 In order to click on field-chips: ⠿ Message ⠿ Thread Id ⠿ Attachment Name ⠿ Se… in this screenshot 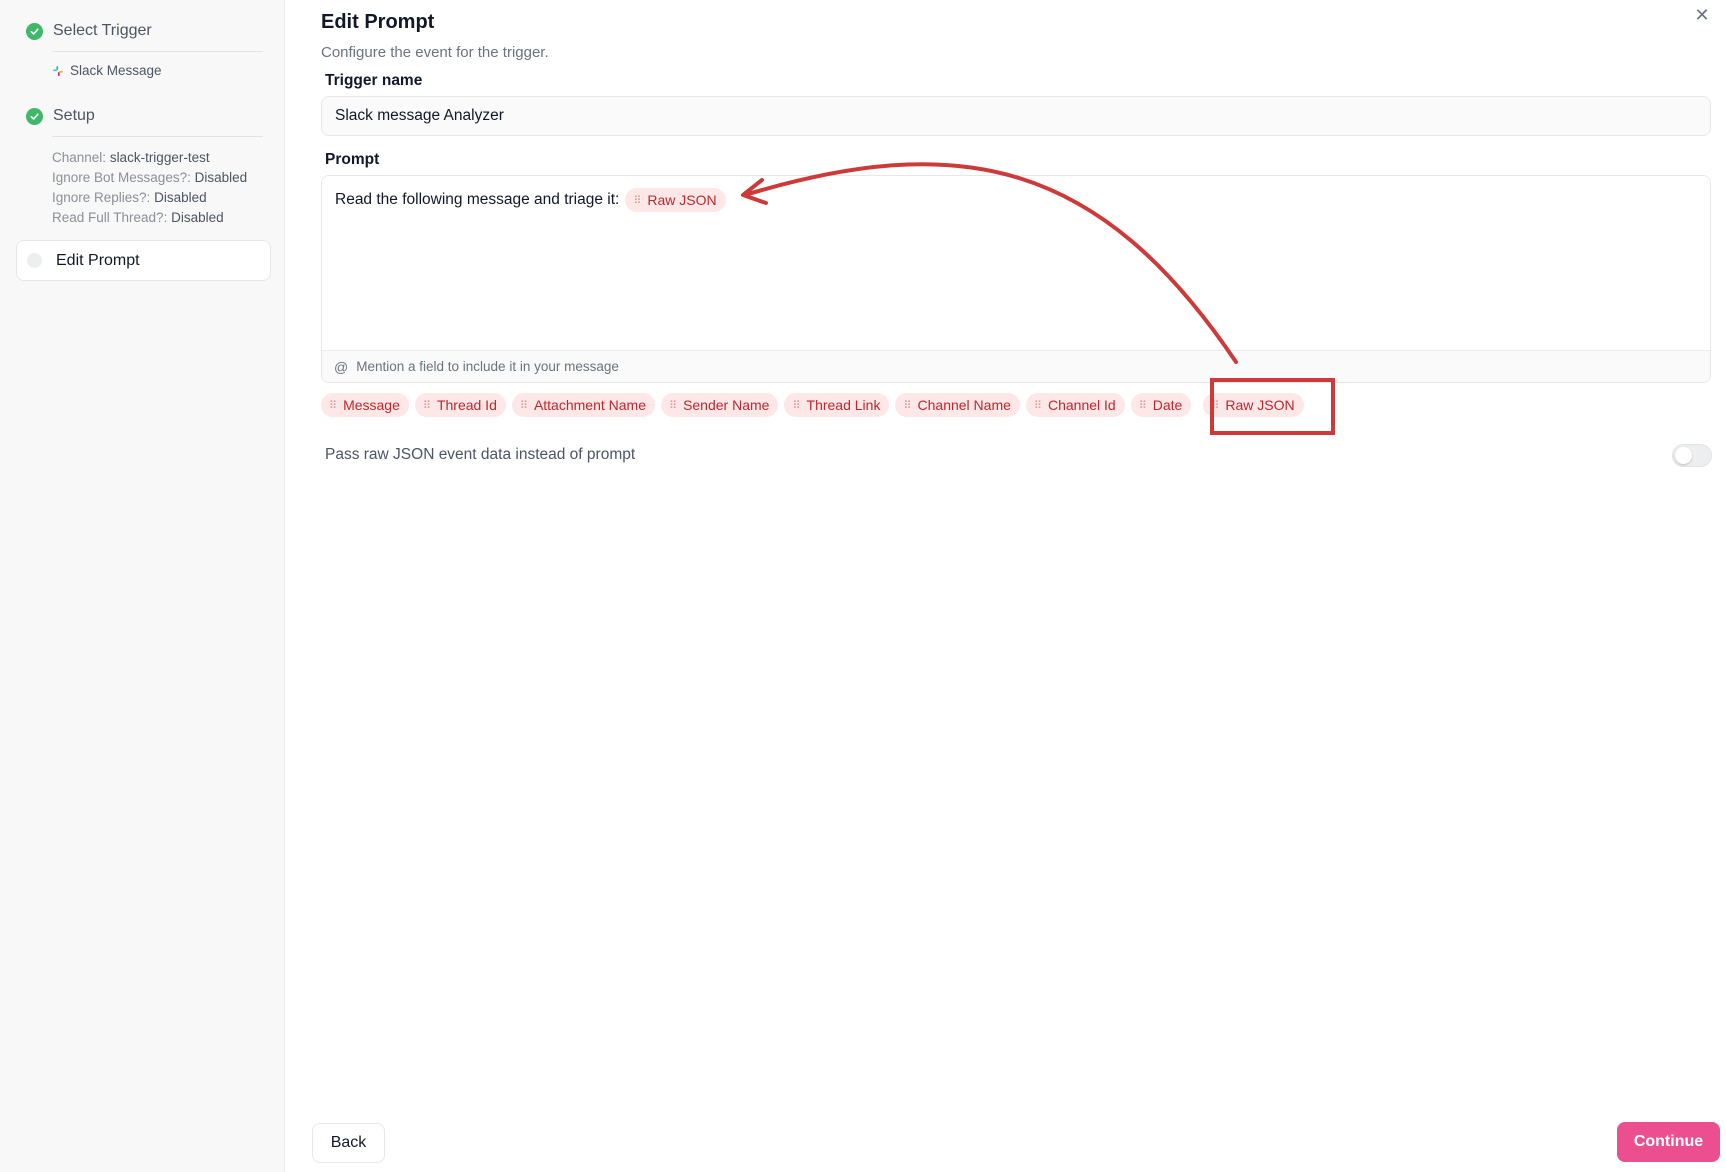, I will do `click(812, 405)`.